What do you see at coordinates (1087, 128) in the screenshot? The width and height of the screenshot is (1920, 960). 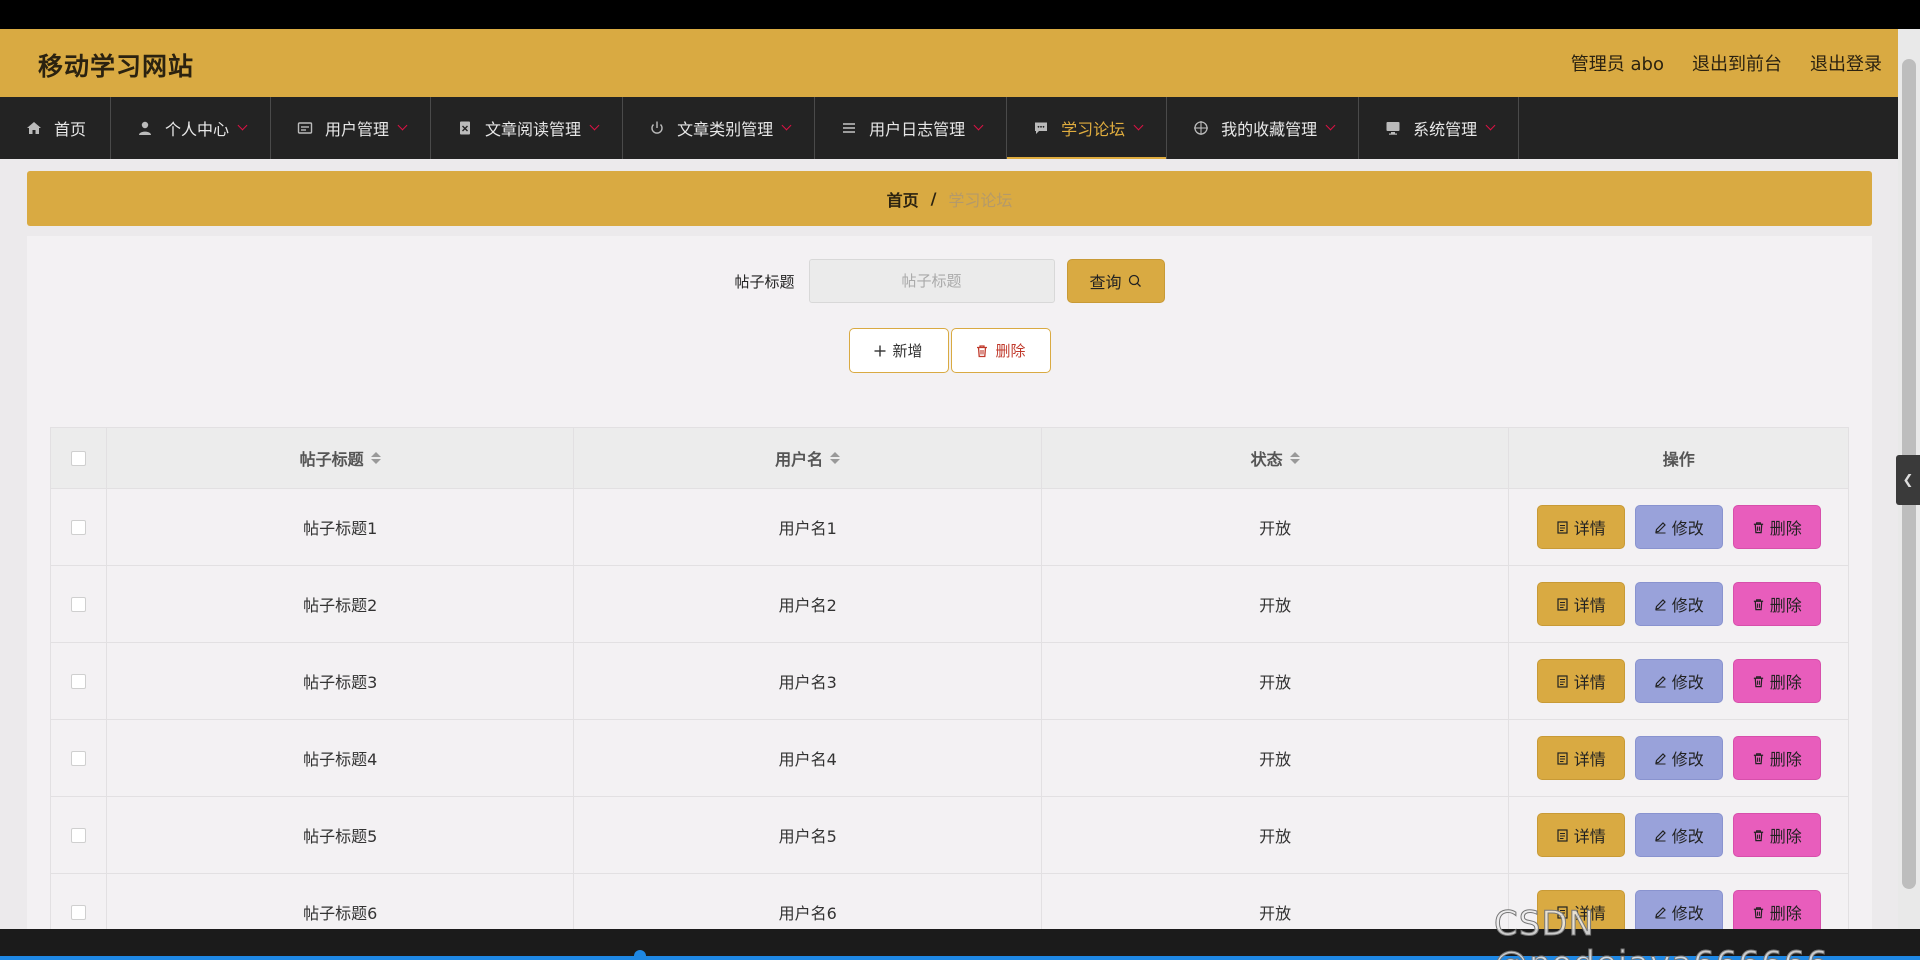 I see `nav-item-learning-forum: 学习论坛` at bounding box center [1087, 128].